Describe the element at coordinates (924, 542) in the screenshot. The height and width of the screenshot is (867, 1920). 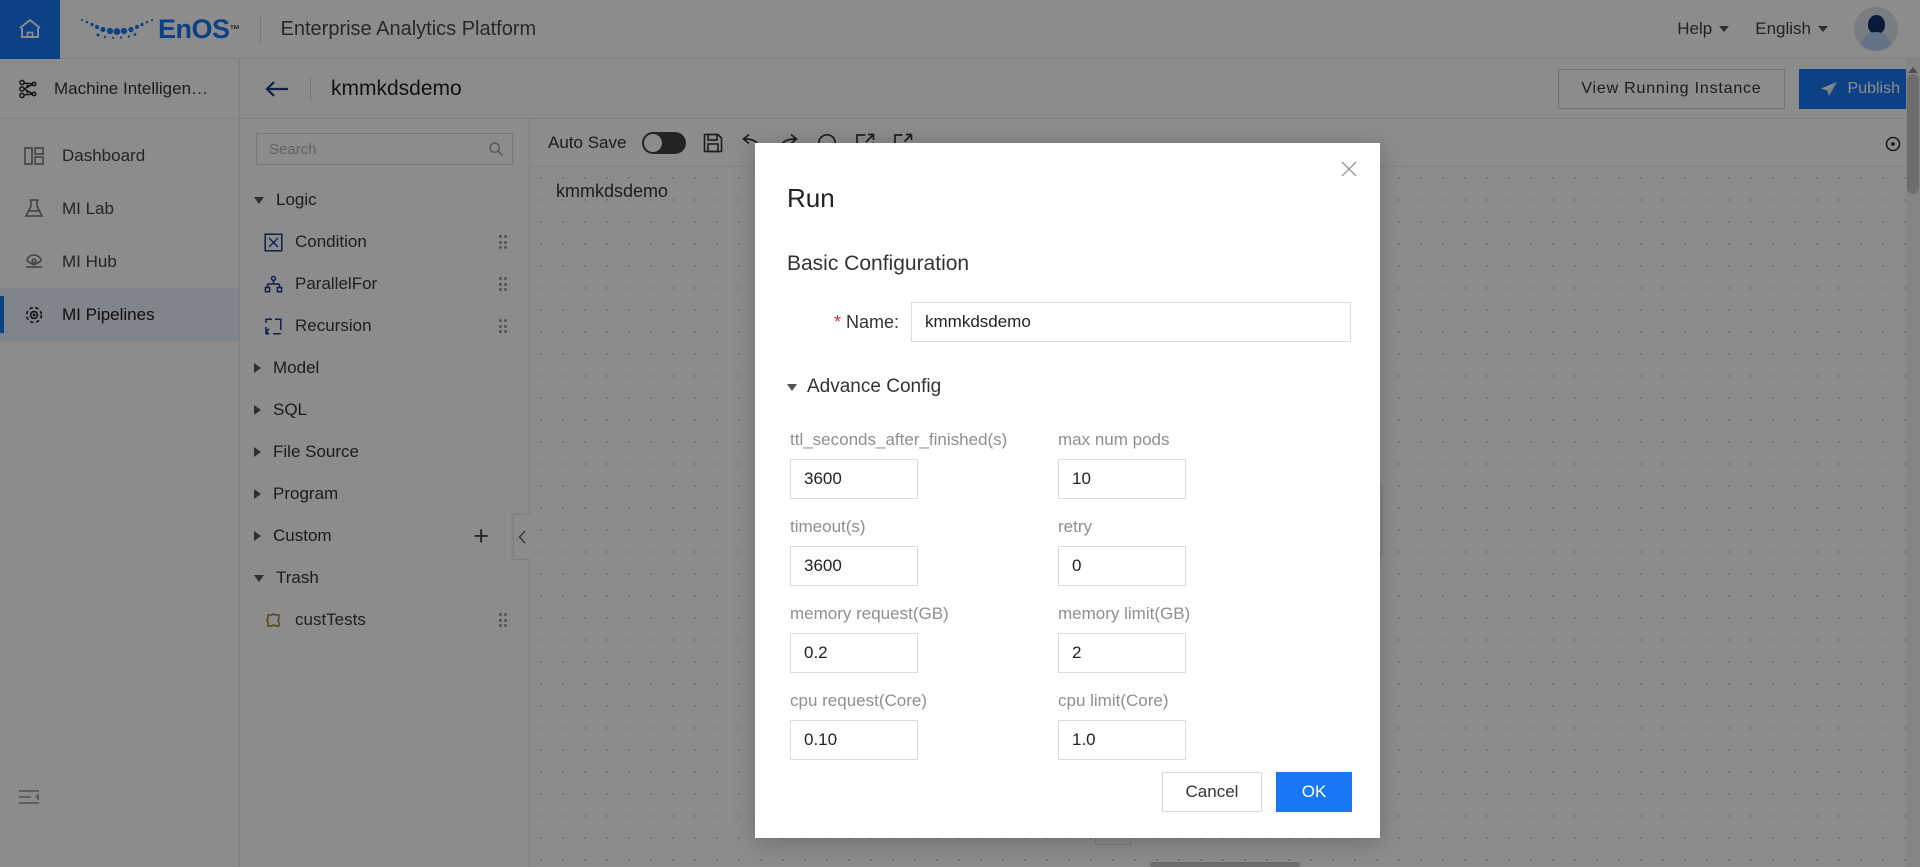
I see `field-timeout: timeout(s)` at that location.